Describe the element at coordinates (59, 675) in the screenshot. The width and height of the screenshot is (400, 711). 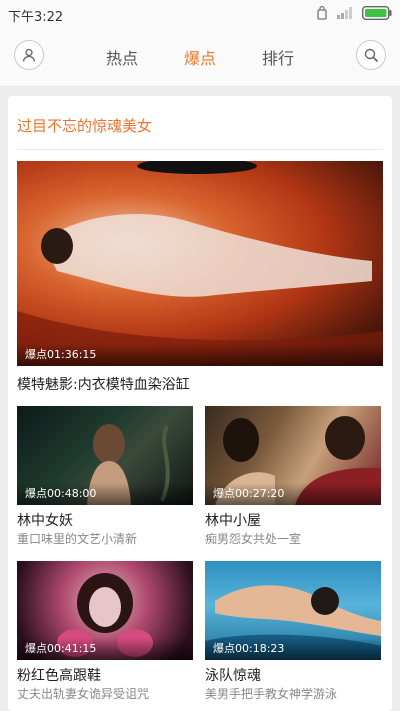
I see `video-title: 粉红色高跟鞋` at that location.